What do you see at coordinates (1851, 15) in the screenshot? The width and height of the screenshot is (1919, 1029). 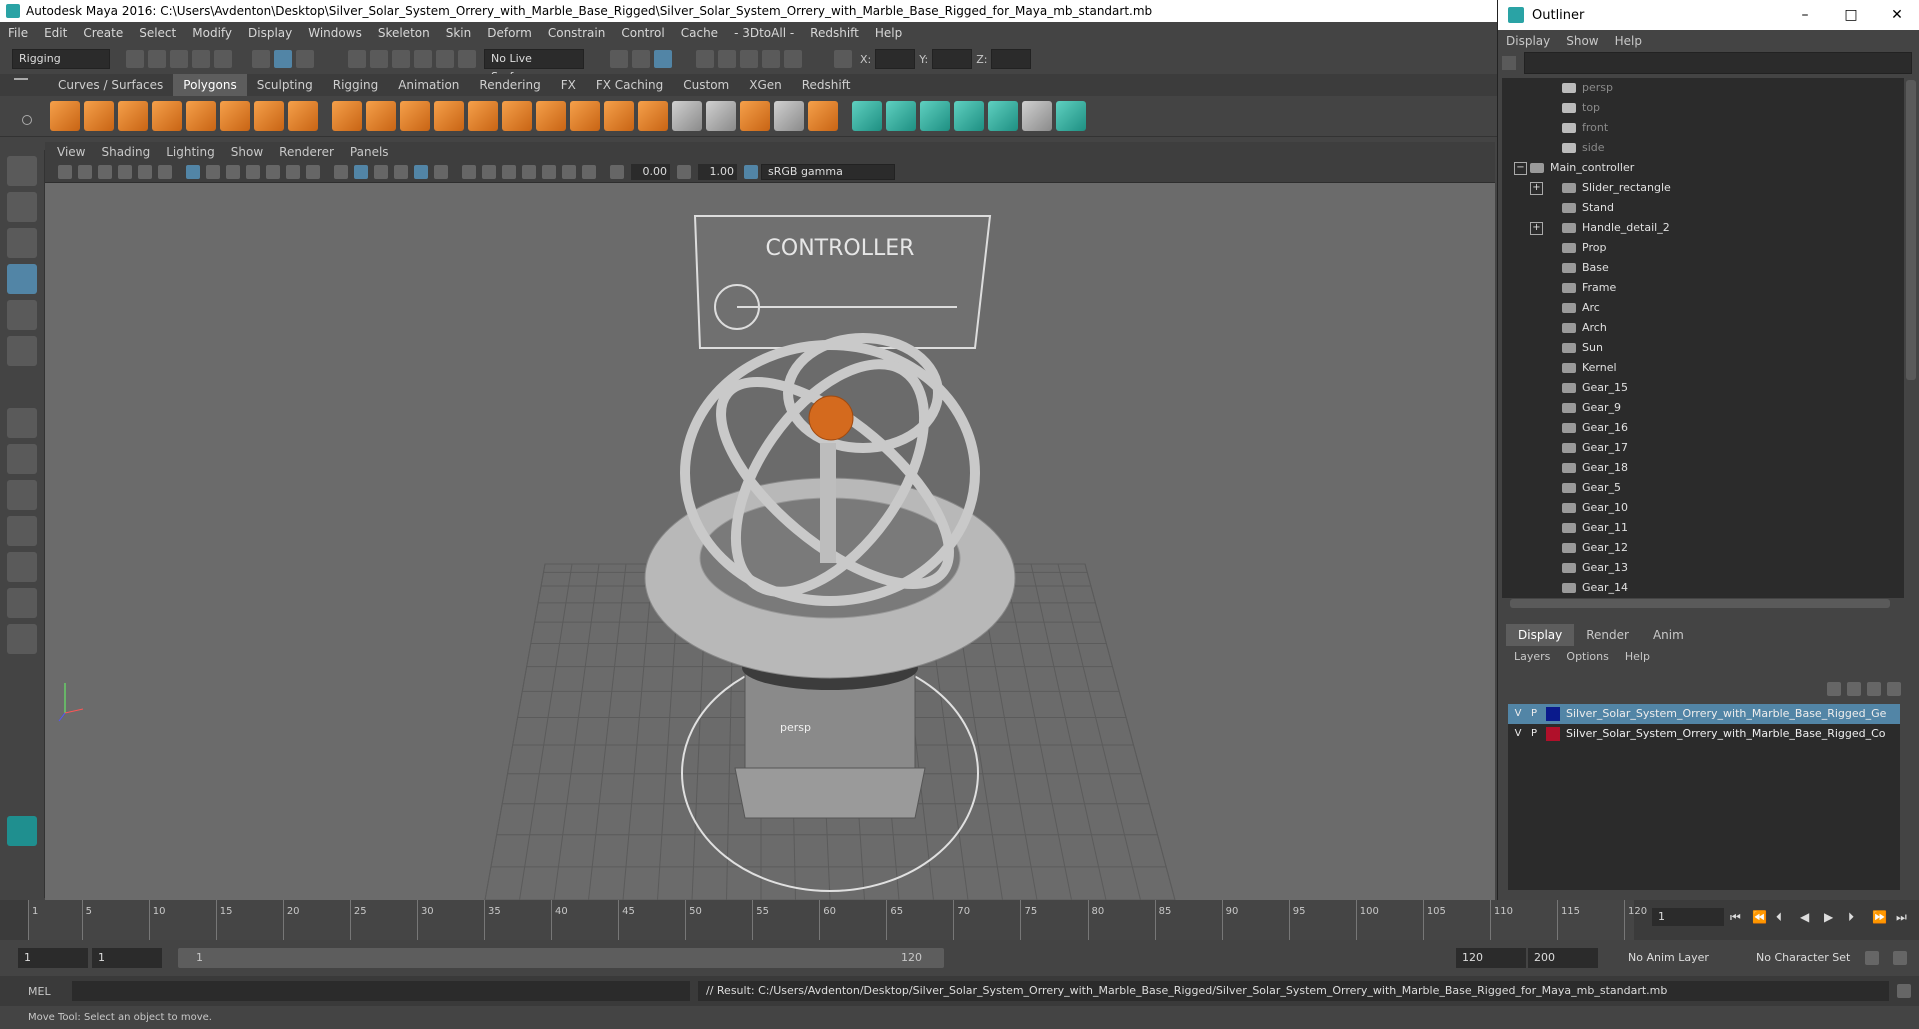 I see `maximize-icon: □` at bounding box center [1851, 15].